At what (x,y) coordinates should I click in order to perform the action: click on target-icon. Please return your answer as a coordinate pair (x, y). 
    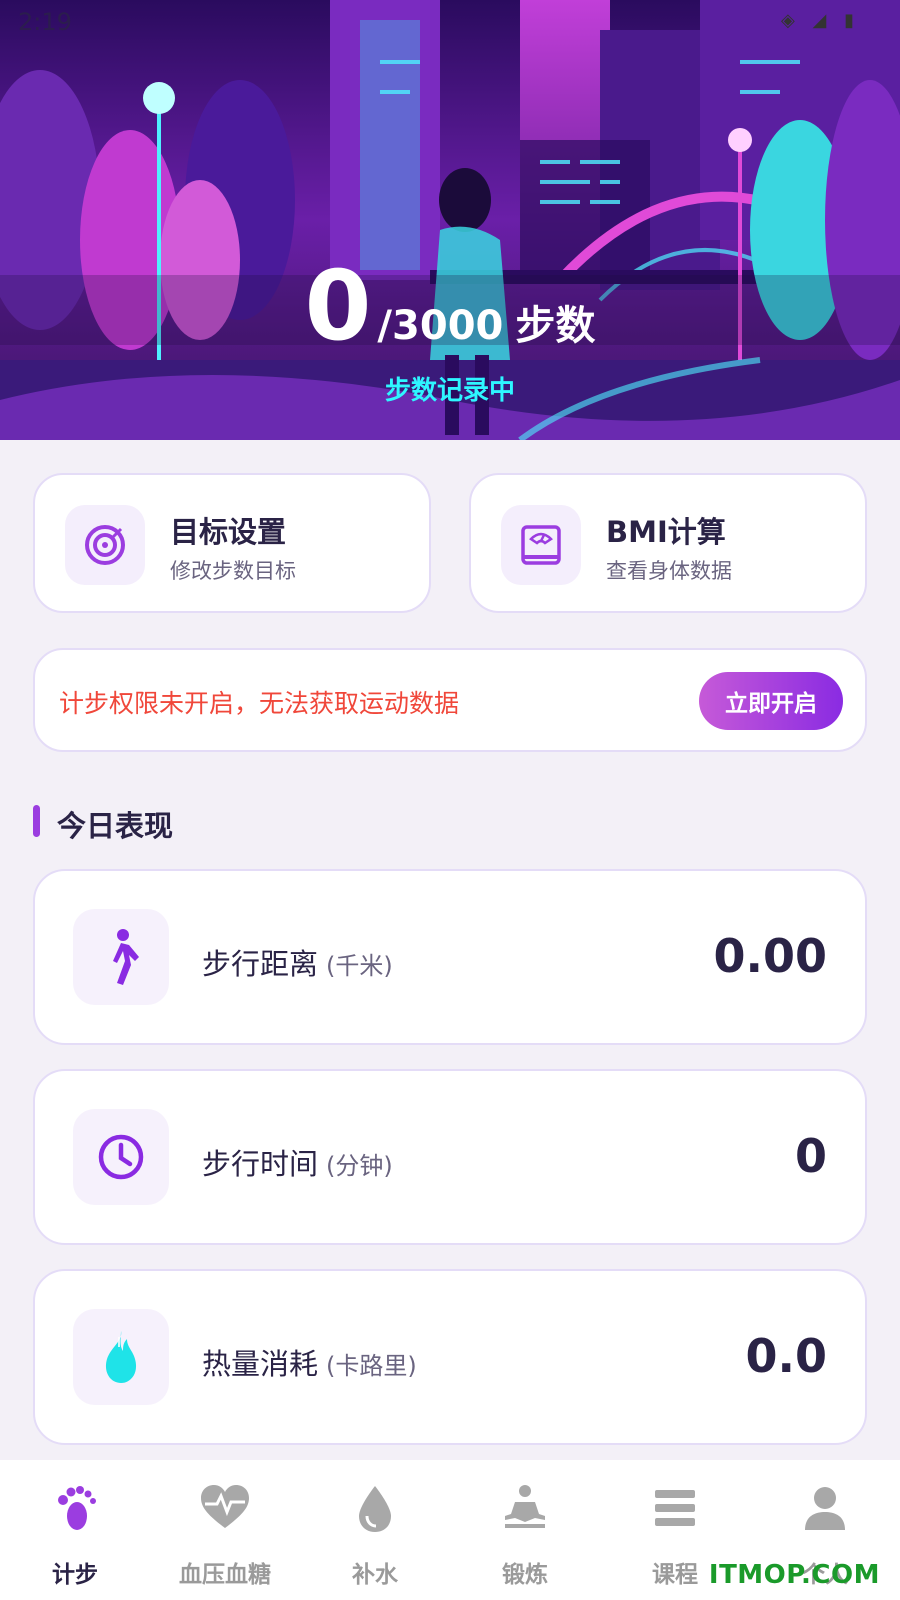
    Looking at the image, I should click on (105, 545).